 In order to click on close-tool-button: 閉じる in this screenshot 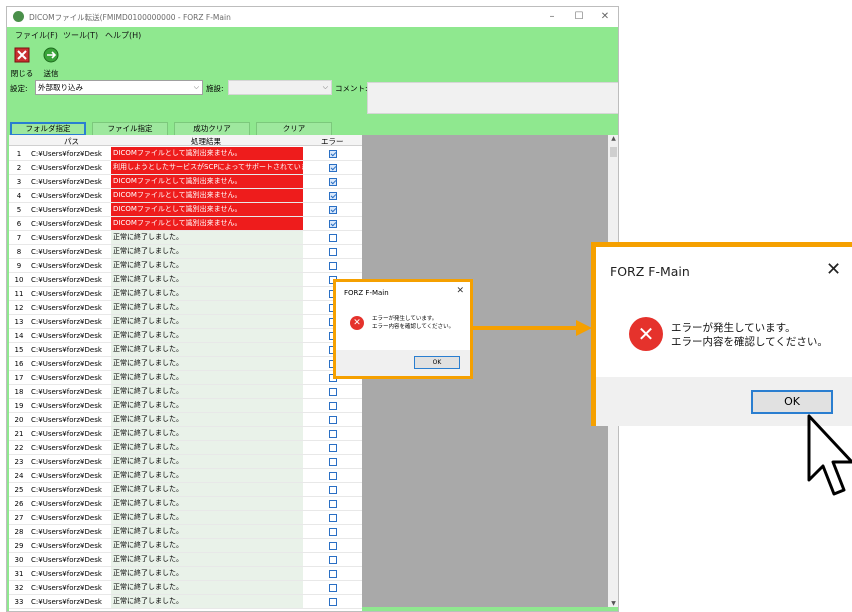, I will do `click(22, 63)`.